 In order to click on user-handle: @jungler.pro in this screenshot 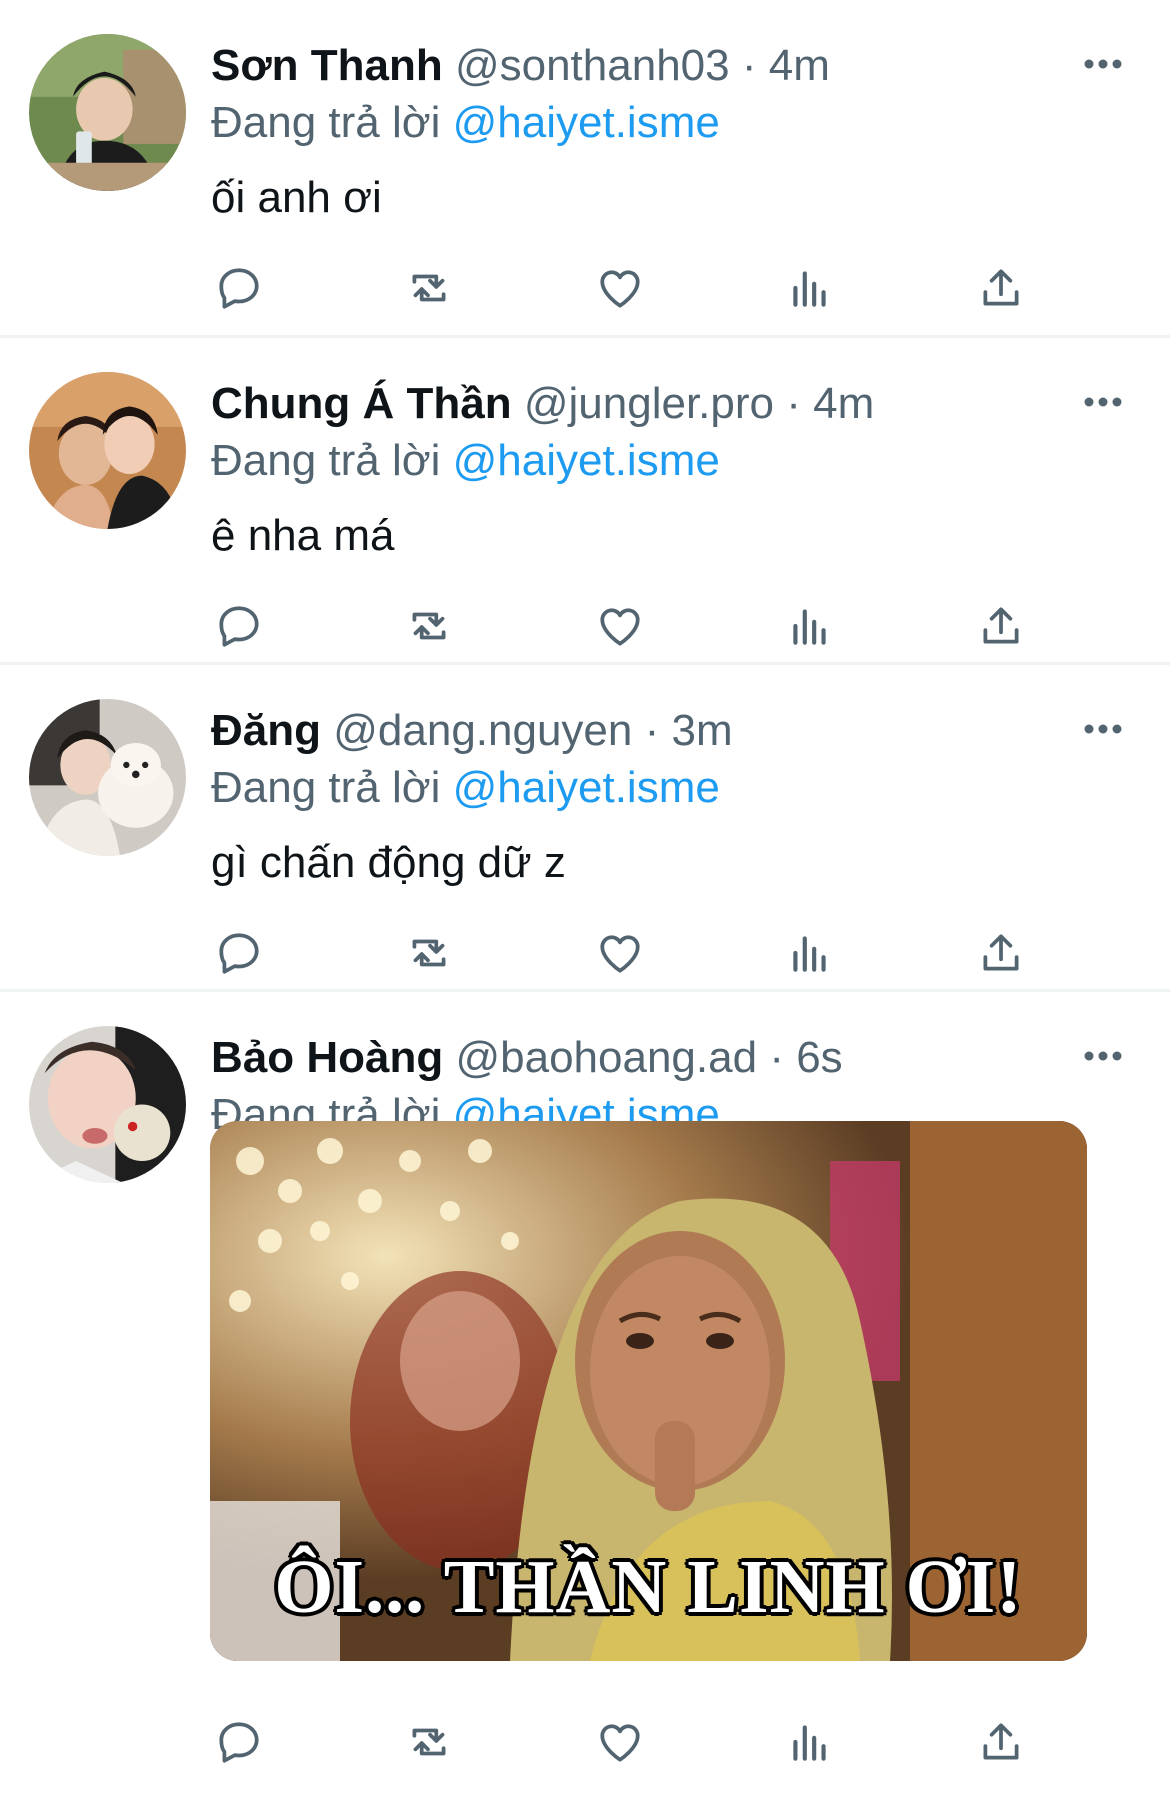, I will do `click(649, 403)`.